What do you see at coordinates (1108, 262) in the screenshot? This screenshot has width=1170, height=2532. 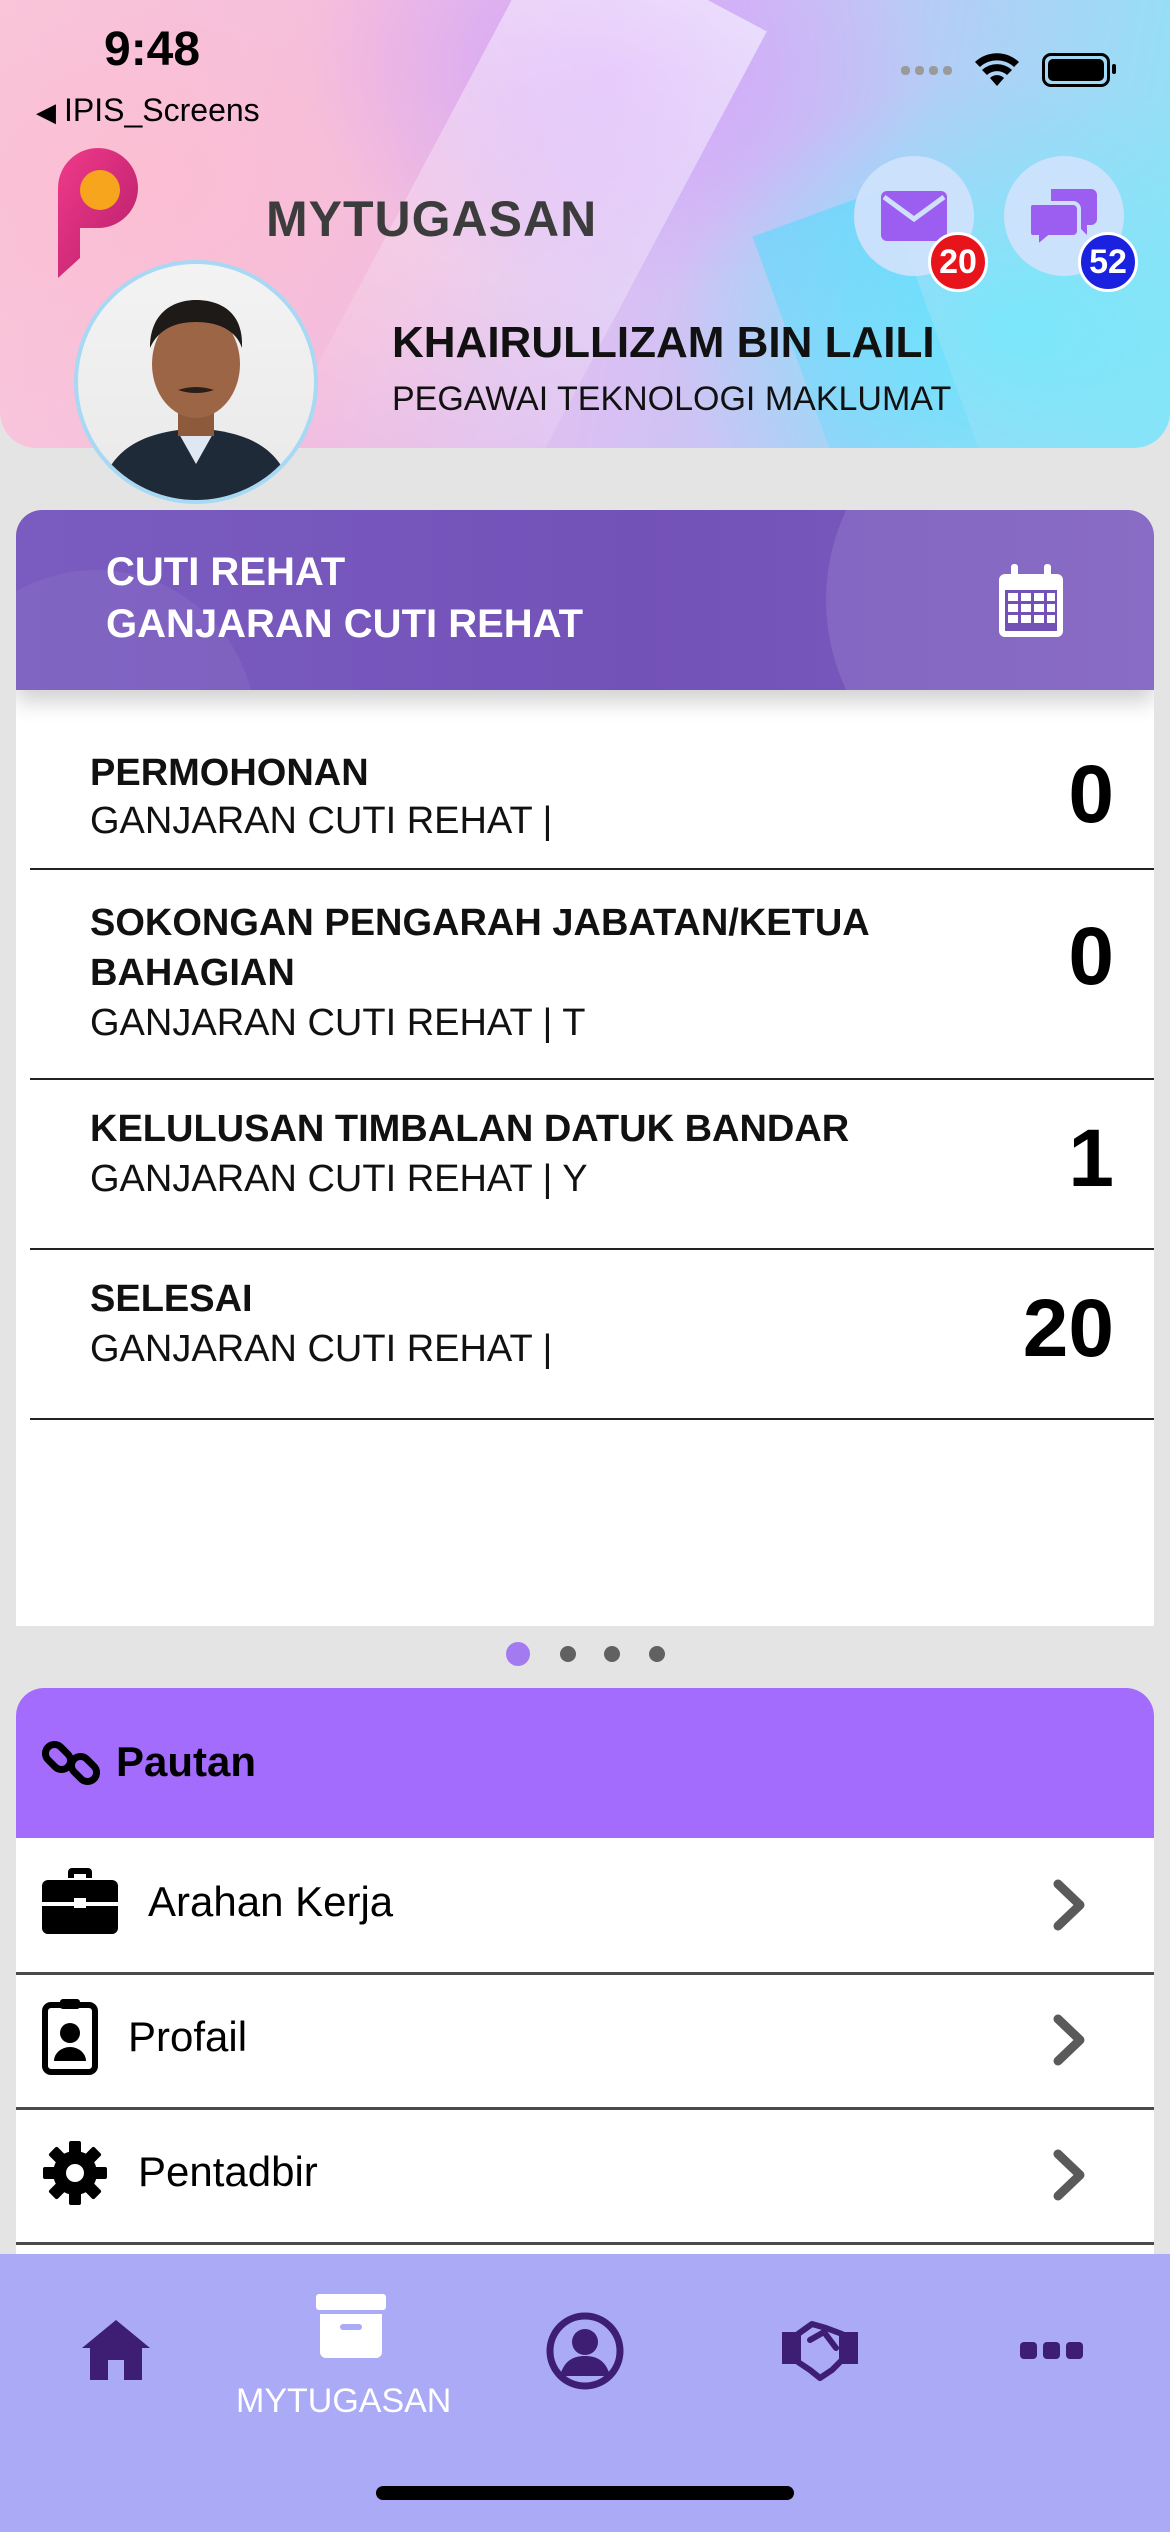 I see `chat-count-badge: 52` at bounding box center [1108, 262].